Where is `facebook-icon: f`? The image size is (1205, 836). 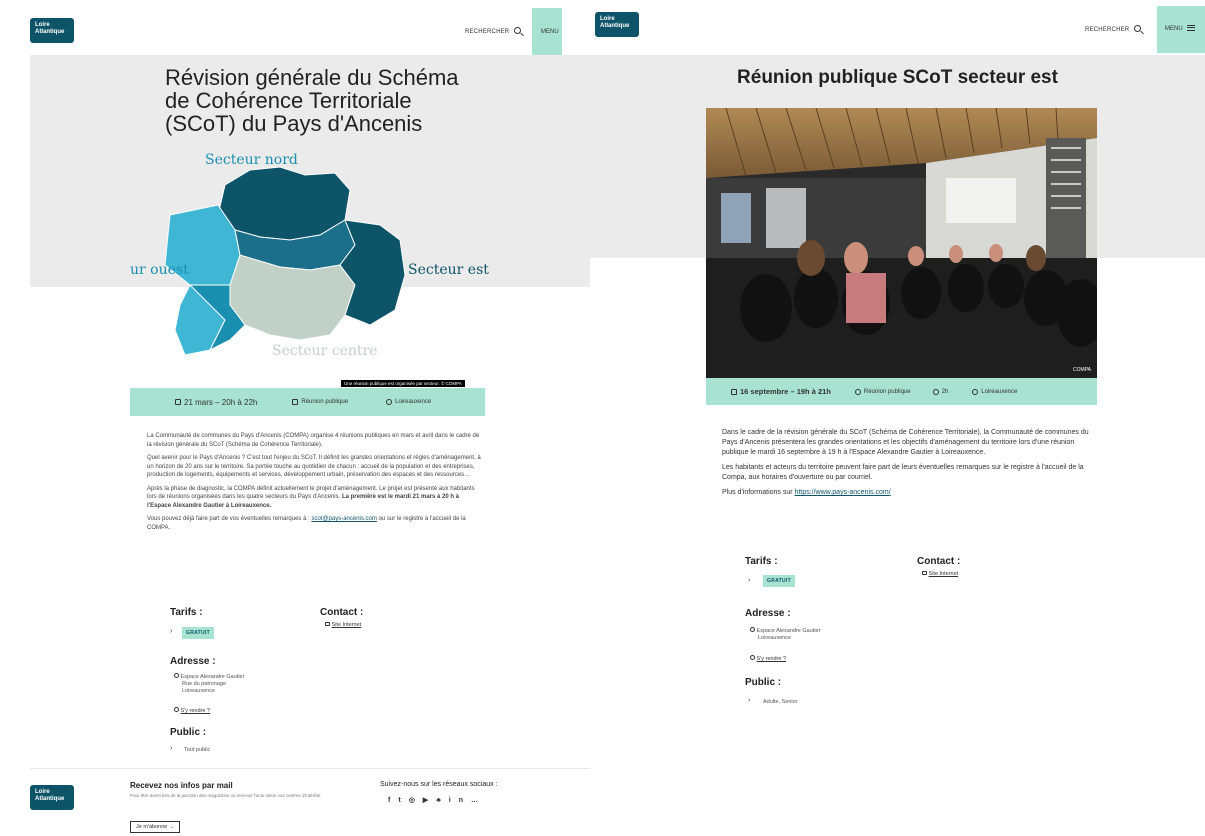 facebook-icon: f is located at coordinates (393, 800).